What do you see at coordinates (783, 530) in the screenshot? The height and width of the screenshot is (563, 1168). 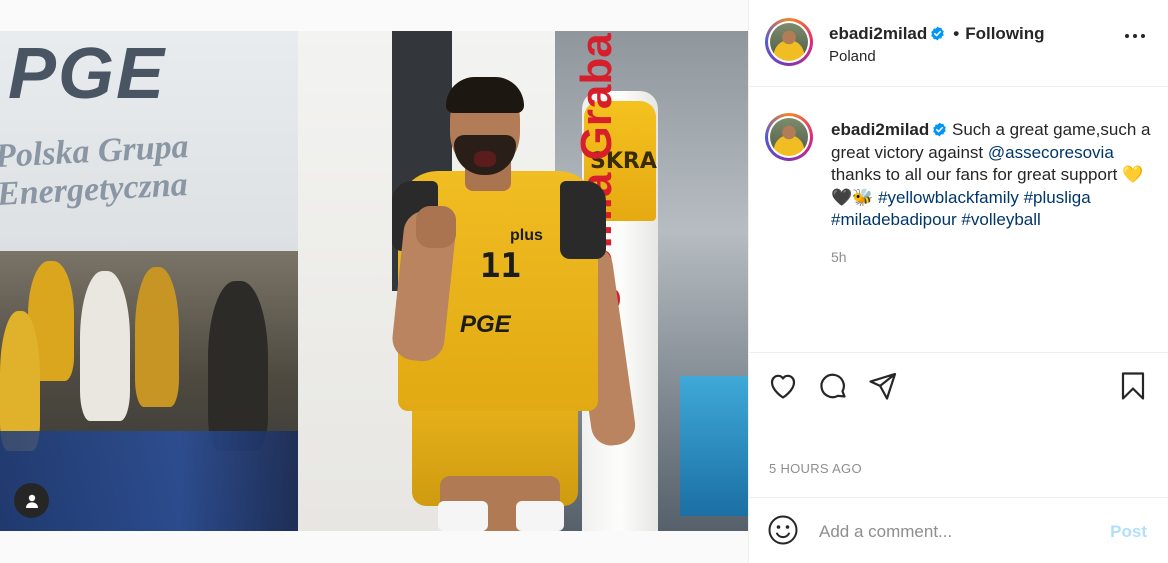 I see `emoji-icon` at bounding box center [783, 530].